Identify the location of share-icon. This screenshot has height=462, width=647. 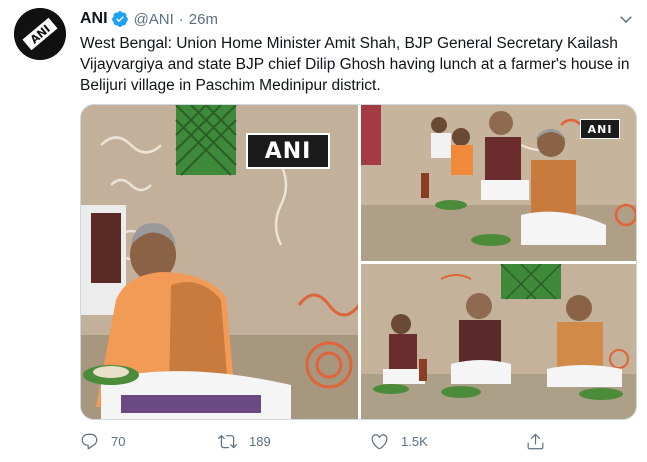
(535, 441).